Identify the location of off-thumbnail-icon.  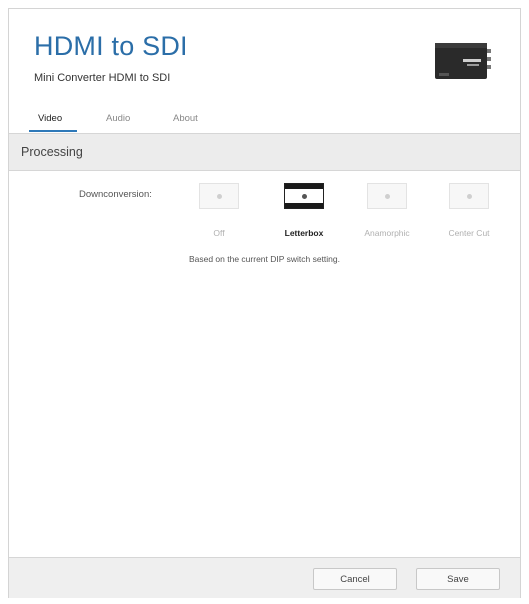
(219, 196).